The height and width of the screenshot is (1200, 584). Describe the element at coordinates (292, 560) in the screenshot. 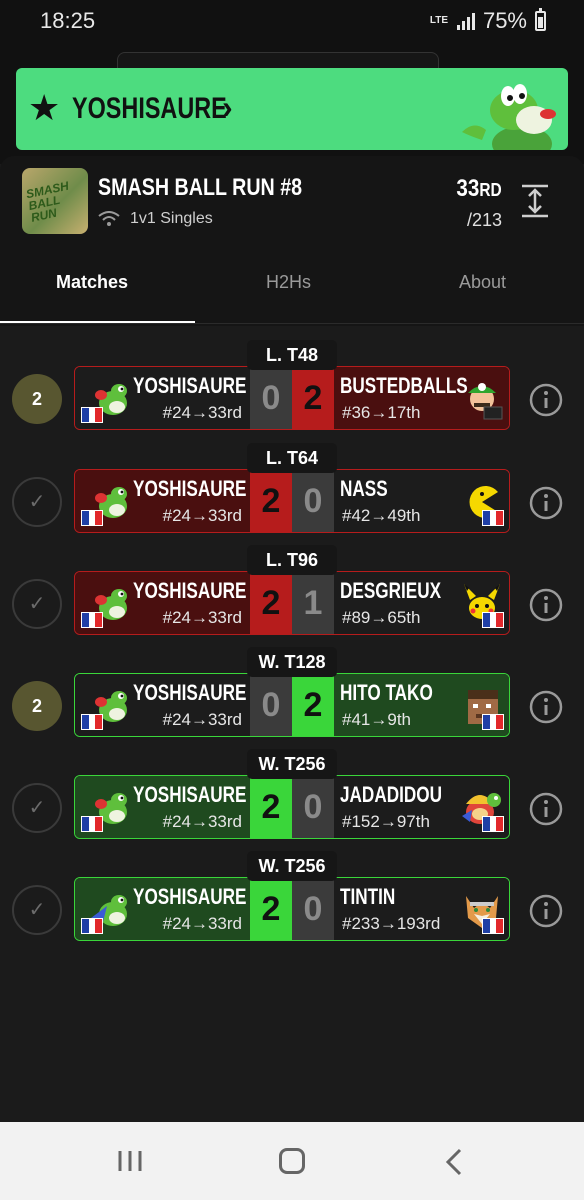

I see `round-label: L. T96` at that location.